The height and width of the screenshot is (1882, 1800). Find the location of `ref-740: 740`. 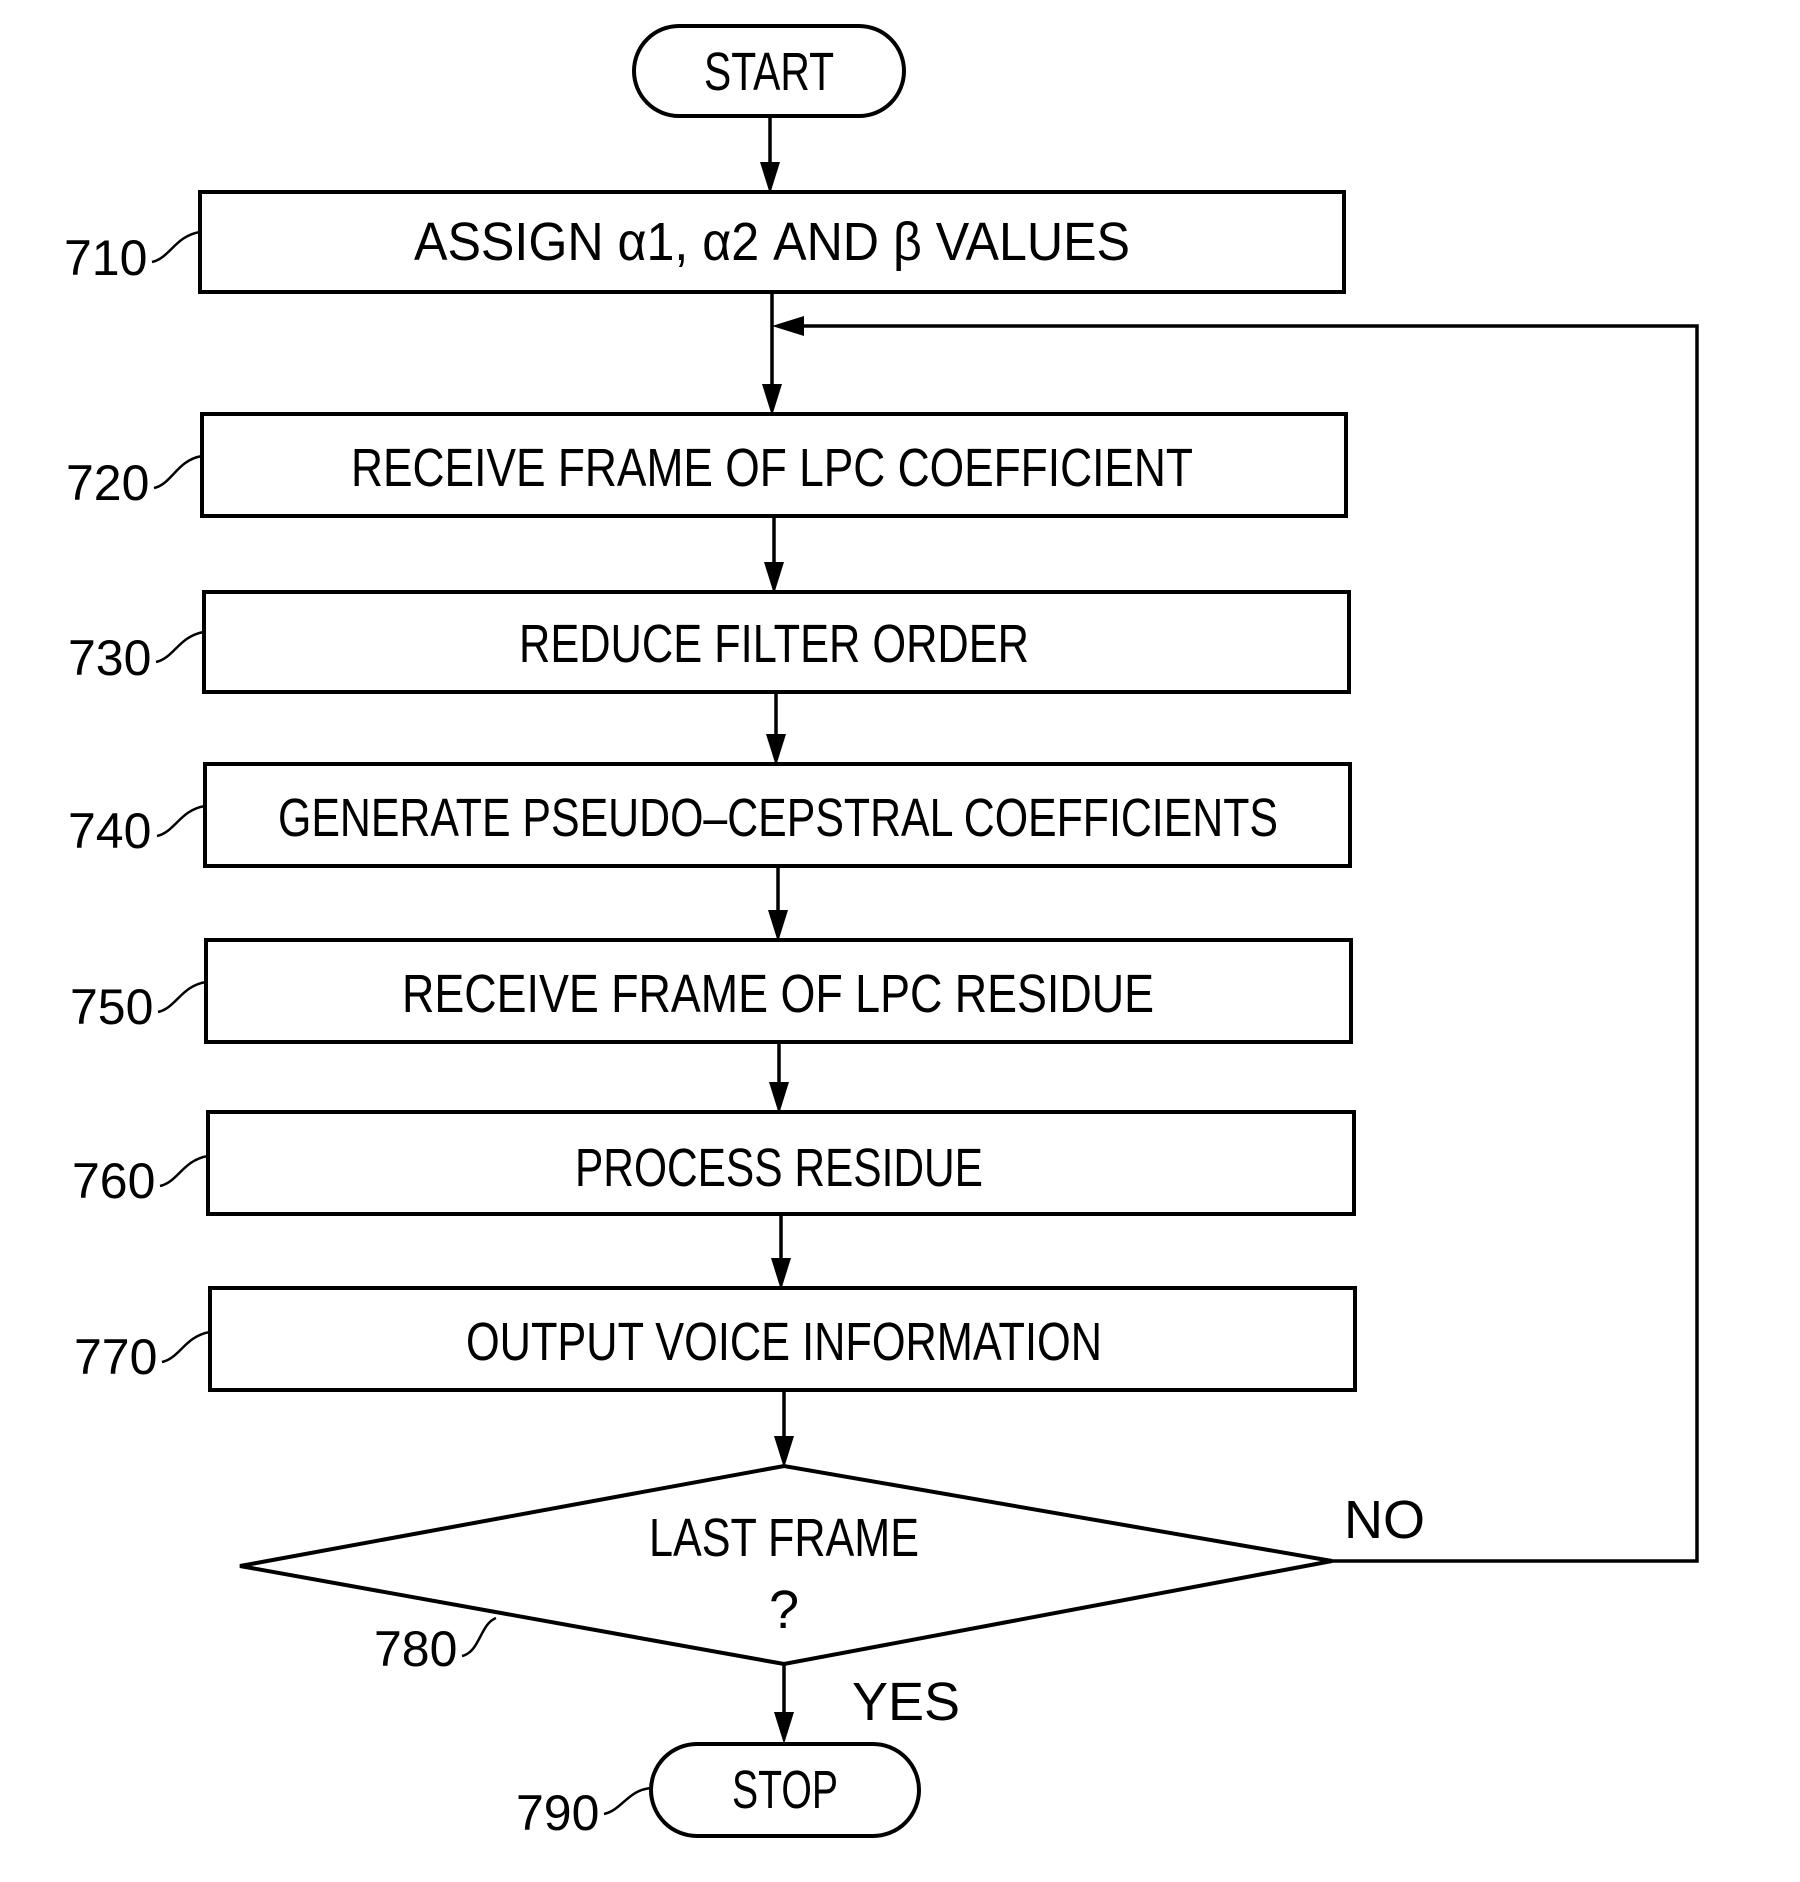

ref-740: 740 is located at coordinates (109, 831).